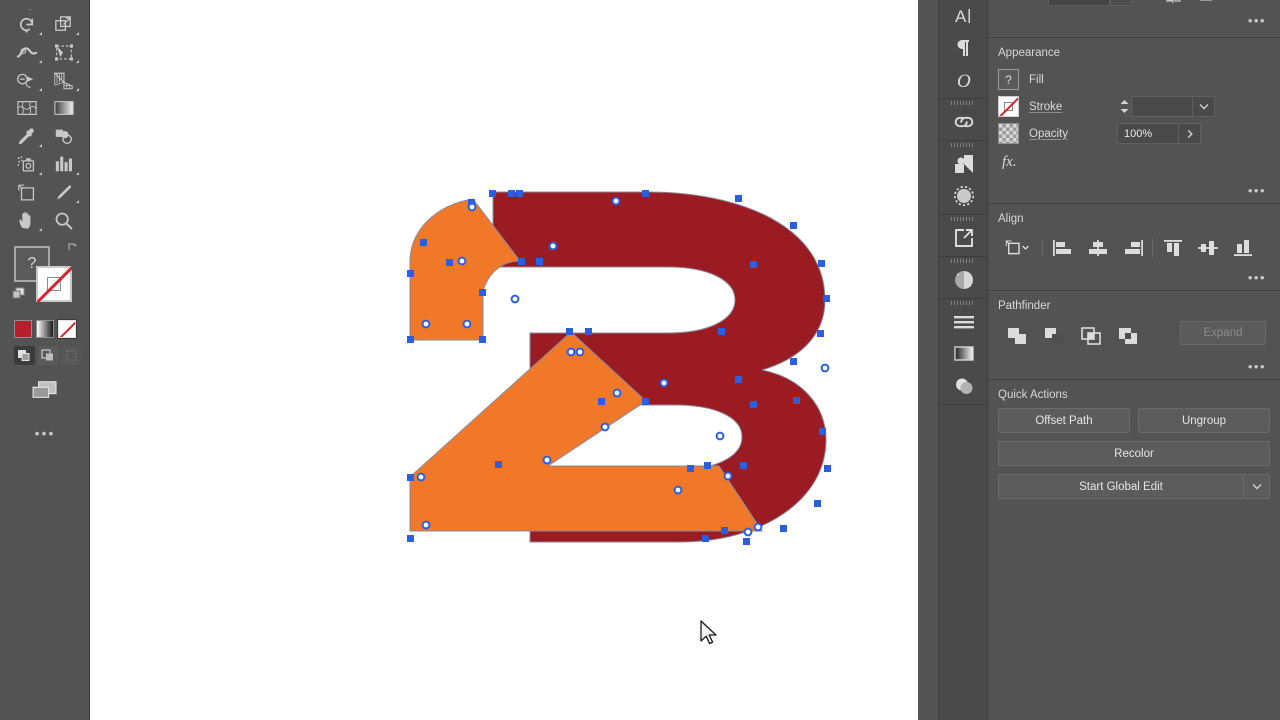  I want to click on default-fill-stroke-icon, so click(20, 293).